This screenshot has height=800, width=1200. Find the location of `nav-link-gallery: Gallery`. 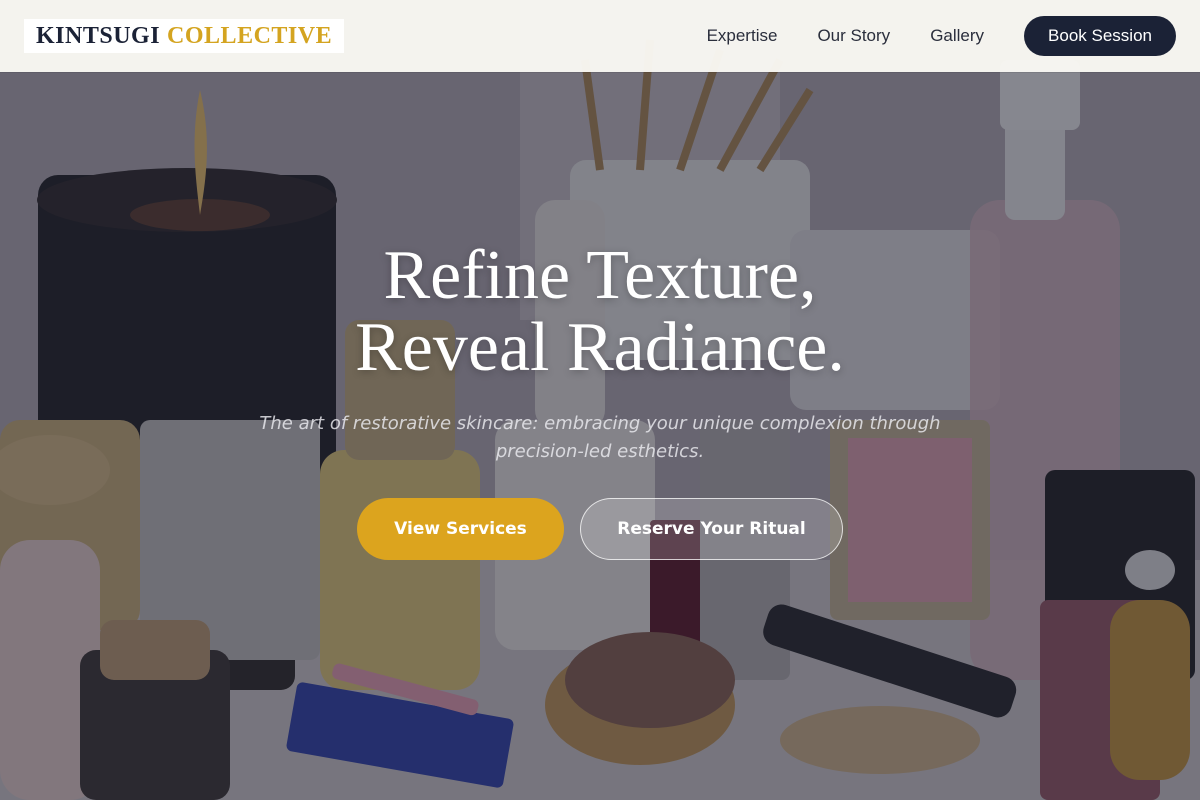

nav-link-gallery: Gallery is located at coordinates (957, 36).